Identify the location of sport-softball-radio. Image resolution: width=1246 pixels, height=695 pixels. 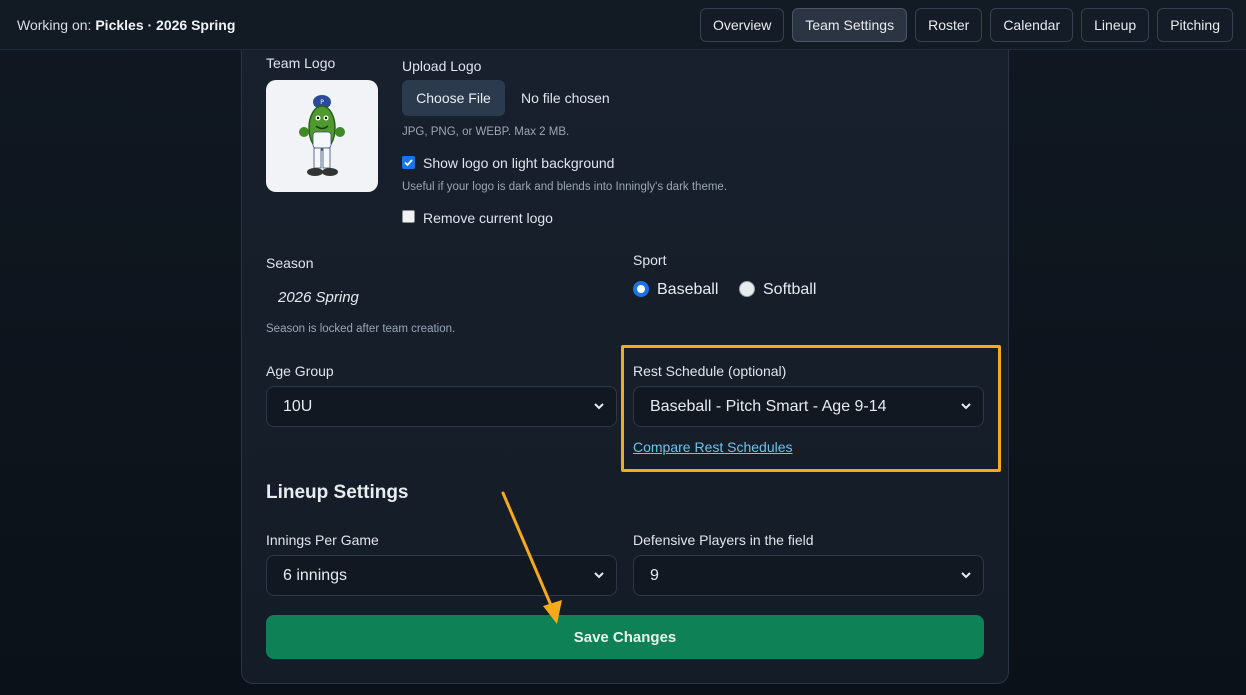
(747, 289).